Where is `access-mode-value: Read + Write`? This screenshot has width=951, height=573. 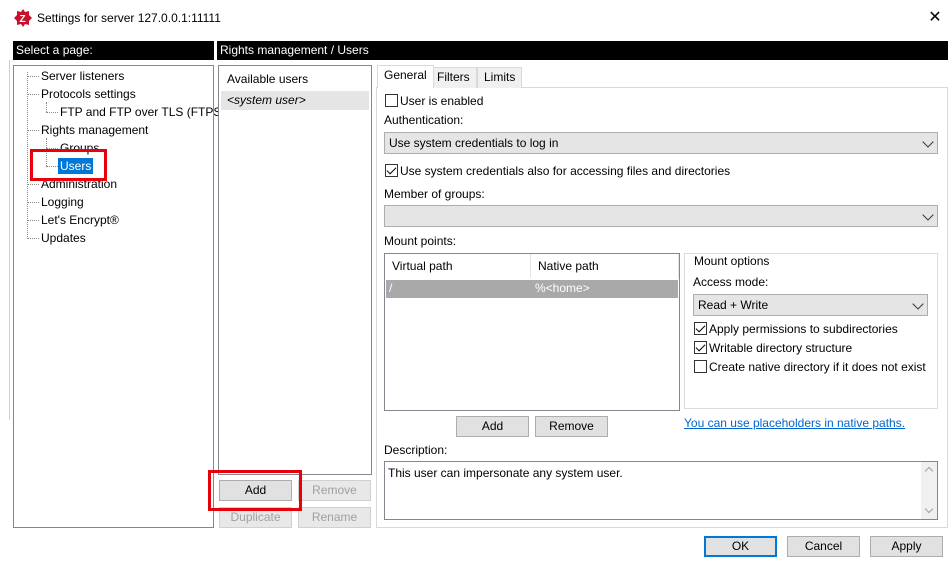 access-mode-value: Read + Write is located at coordinates (733, 305).